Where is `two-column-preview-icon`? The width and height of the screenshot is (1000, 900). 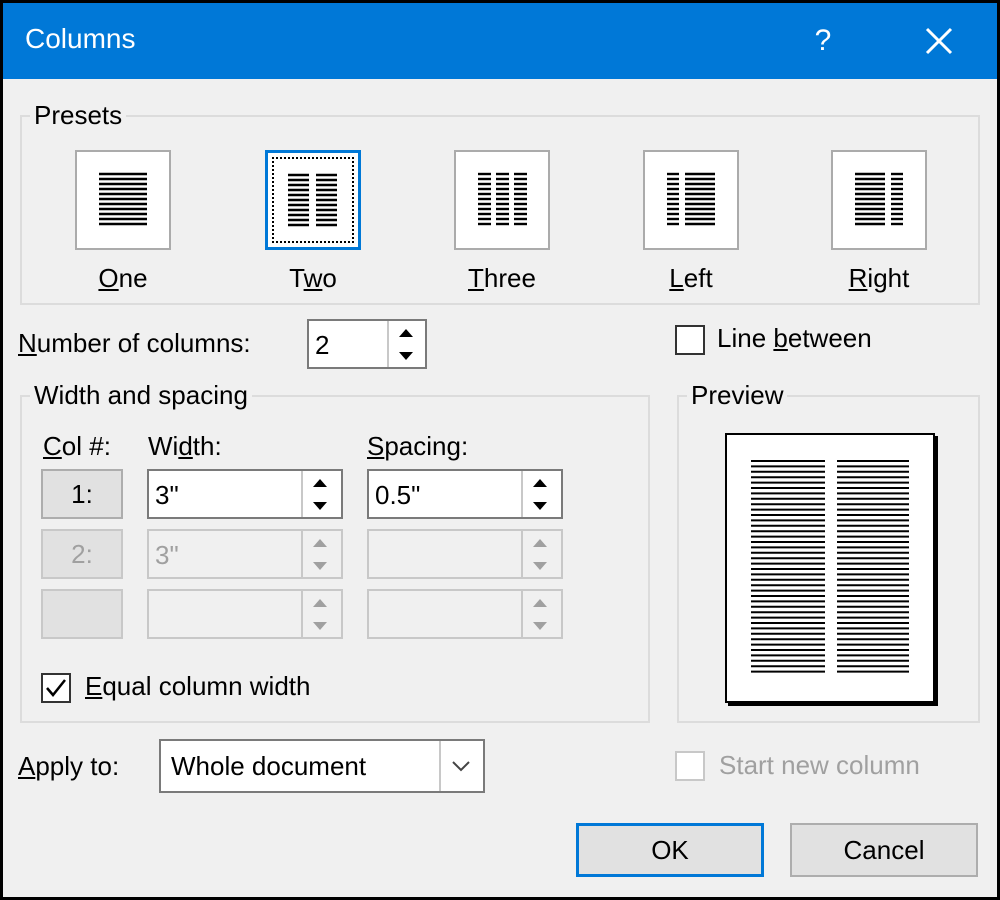 two-column-preview-icon is located at coordinates (830, 566).